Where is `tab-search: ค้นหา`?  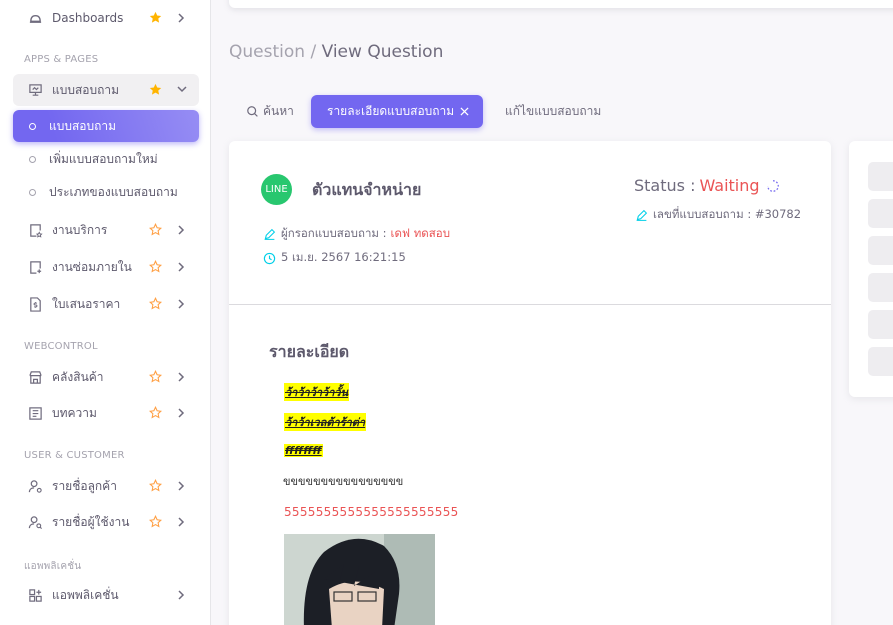 tab-search: ค้นหา is located at coordinates (270, 111).